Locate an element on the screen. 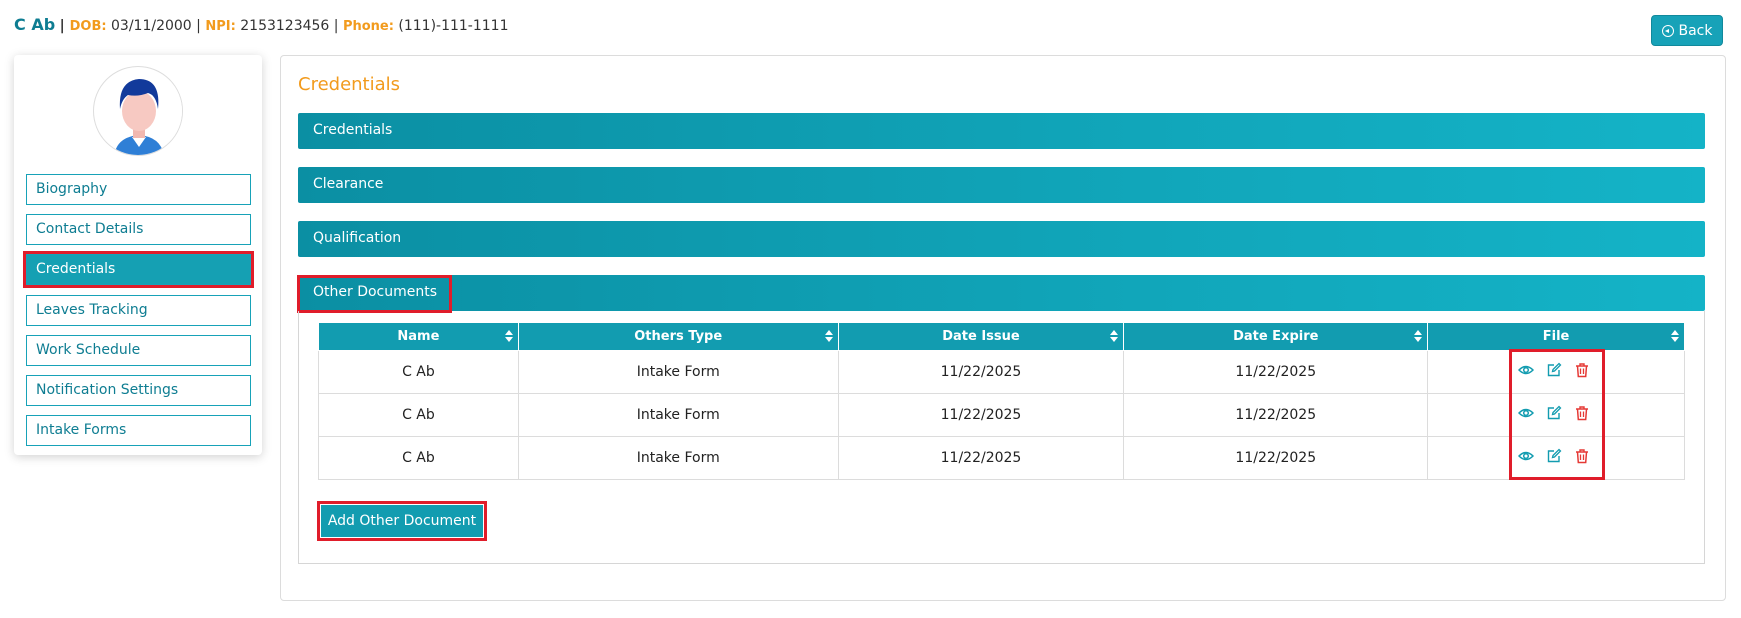 The width and height of the screenshot is (1741, 618). accordion-credentials: Credentials is located at coordinates (1001, 131).